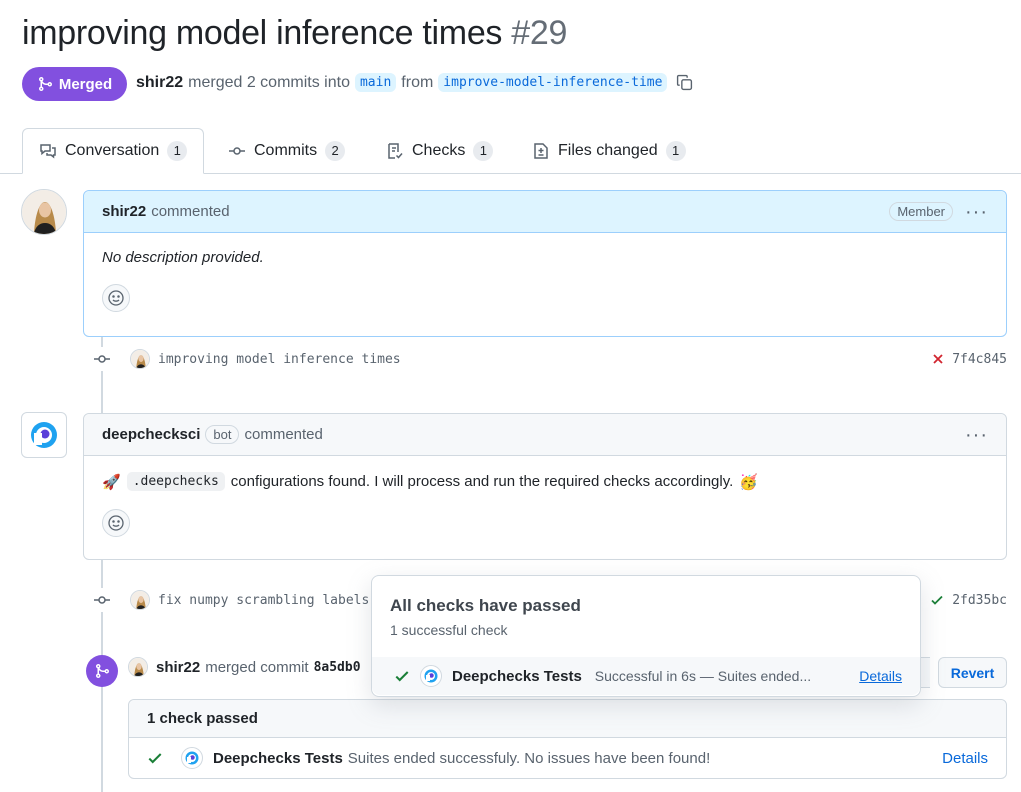 This screenshot has width=1021, height=792. I want to click on from-text: from, so click(417, 82).